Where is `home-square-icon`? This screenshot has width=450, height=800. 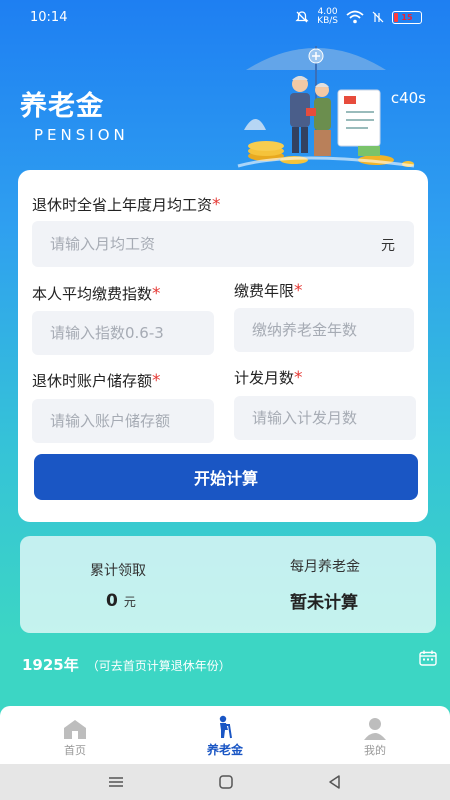
home-square-icon is located at coordinates (226, 782).